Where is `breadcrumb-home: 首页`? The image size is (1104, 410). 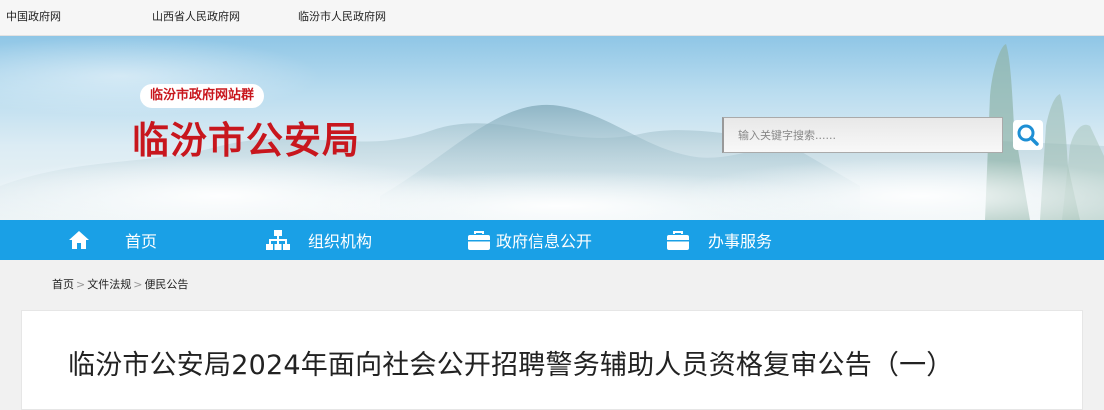 breadcrumb-home: 首页 is located at coordinates (63, 284).